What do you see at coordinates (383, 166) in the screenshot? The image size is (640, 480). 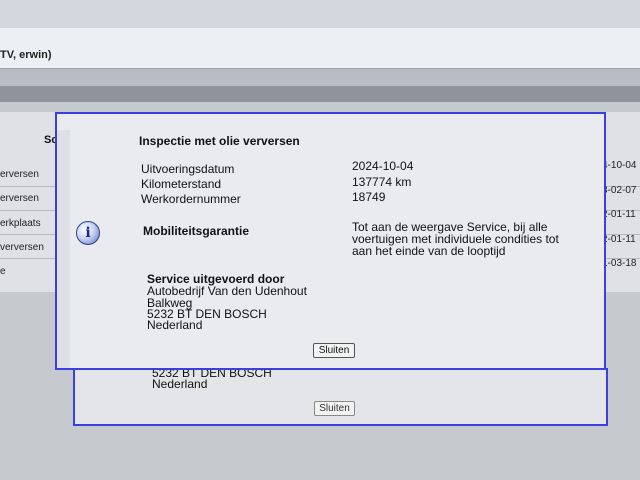 I see `field-value-date: 2024-10-04` at bounding box center [383, 166].